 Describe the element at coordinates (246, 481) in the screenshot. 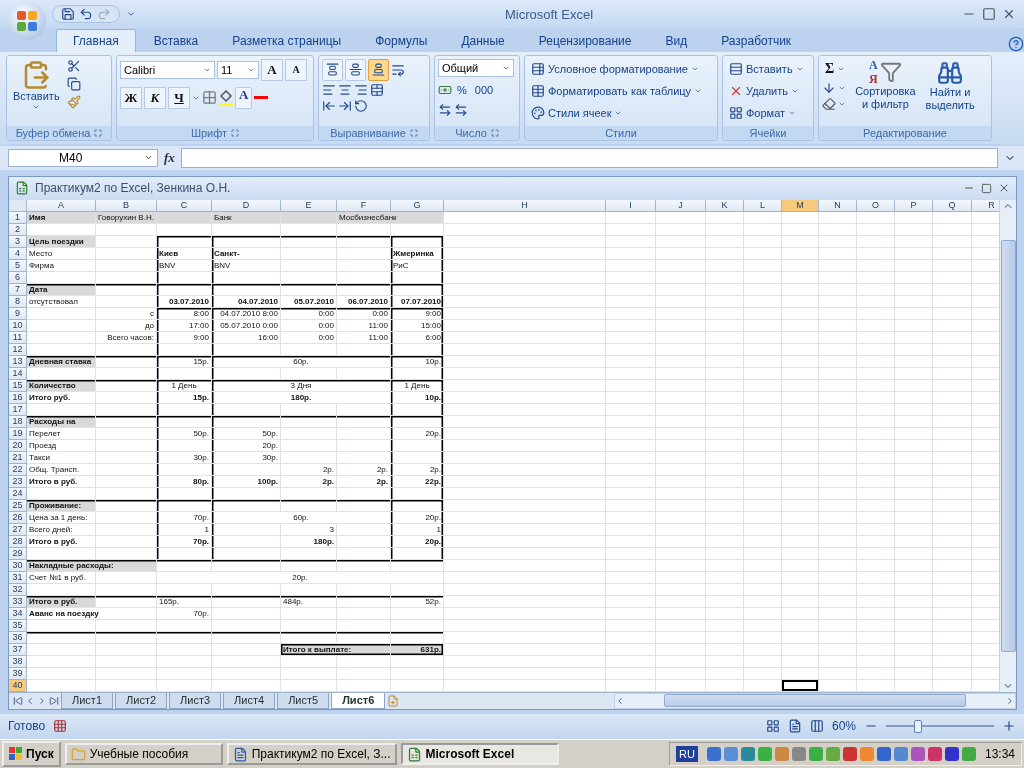

I see `table-cell: 100р.` at that location.